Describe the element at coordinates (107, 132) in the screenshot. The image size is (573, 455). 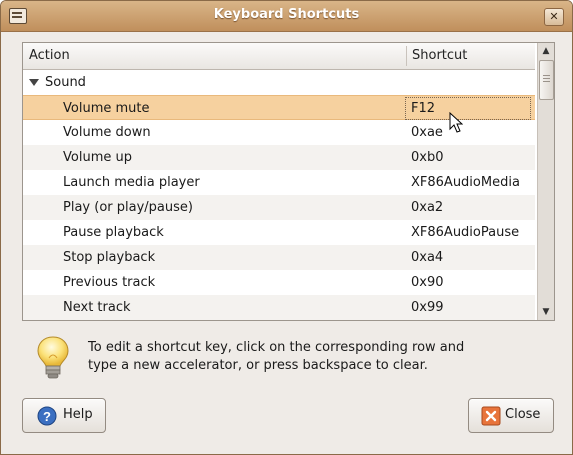
I see `action-cell: Volume down` at that location.